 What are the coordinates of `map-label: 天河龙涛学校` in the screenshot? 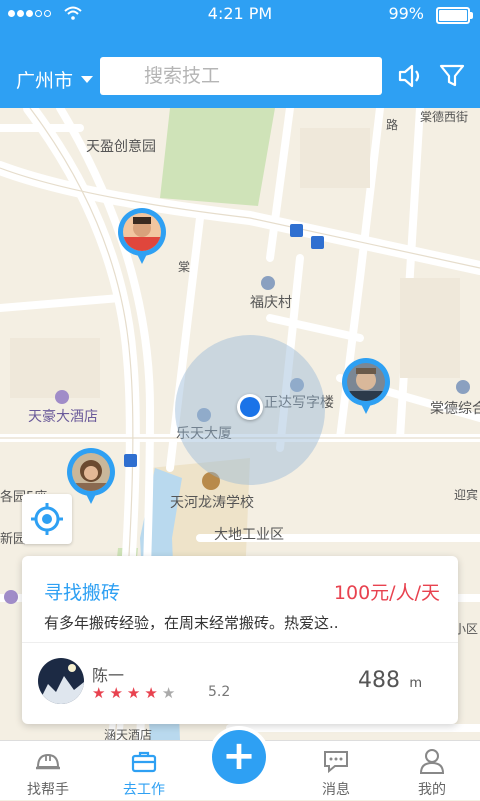 It's located at (212, 503).